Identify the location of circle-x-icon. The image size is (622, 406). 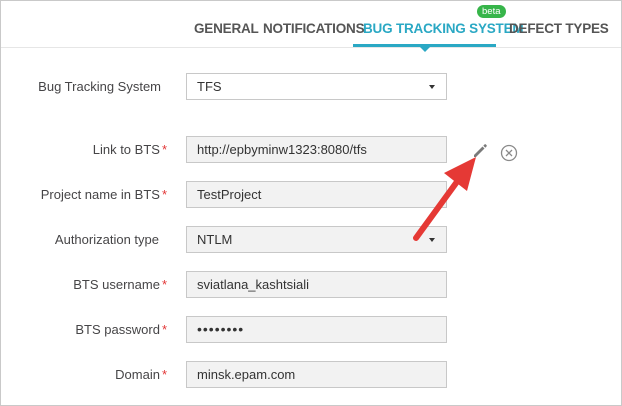
(509, 153).